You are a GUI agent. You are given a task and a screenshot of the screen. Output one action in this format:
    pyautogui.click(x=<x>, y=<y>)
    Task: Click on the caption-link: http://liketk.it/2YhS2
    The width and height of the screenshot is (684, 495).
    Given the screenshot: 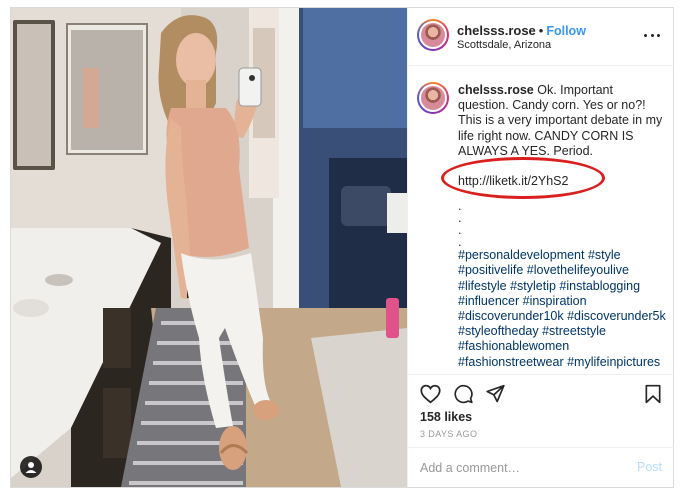 What is the action you would take?
    pyautogui.click(x=562, y=181)
    